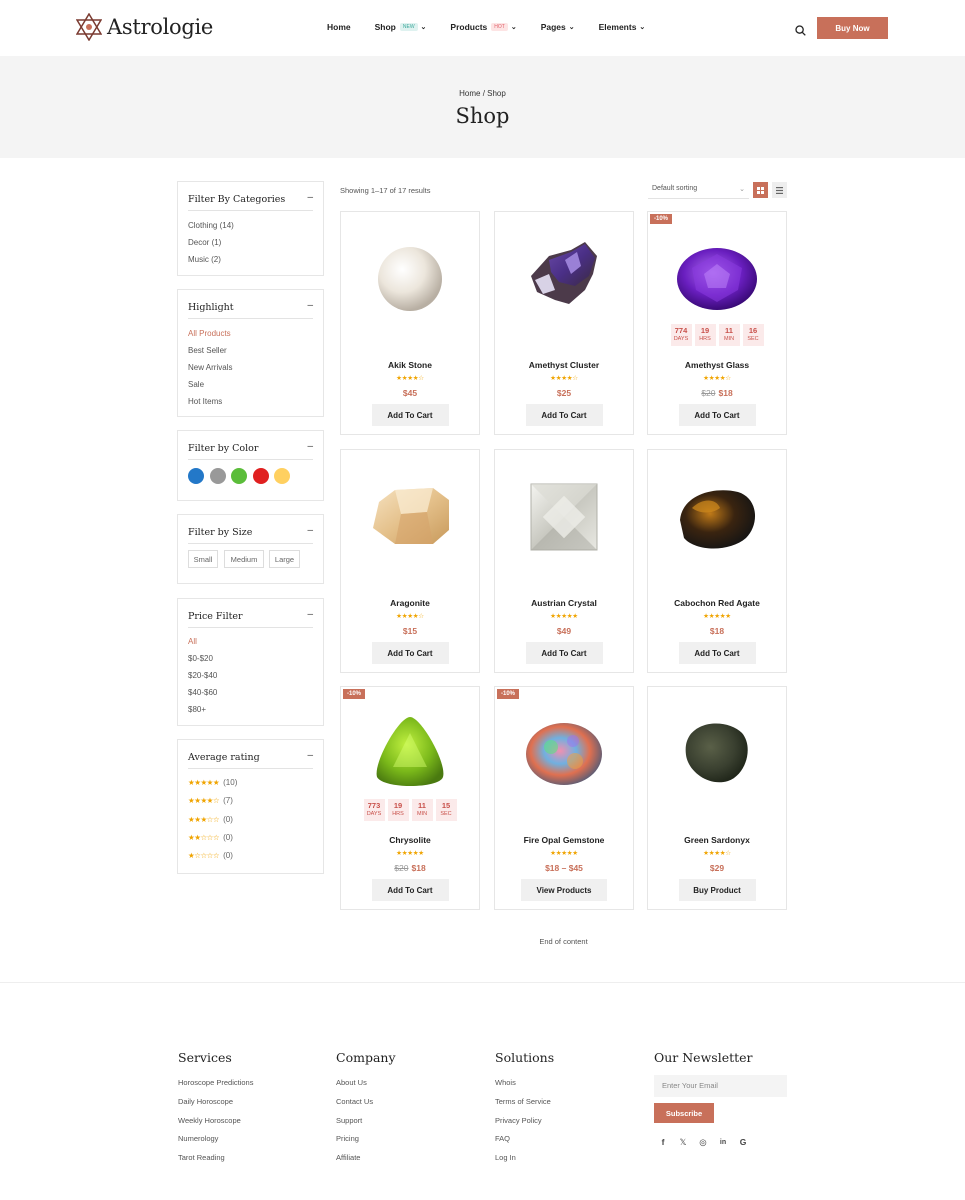 The width and height of the screenshot is (965, 1200). What do you see at coordinates (207, 350) in the screenshot?
I see `highlight-item: Best Seller` at bounding box center [207, 350].